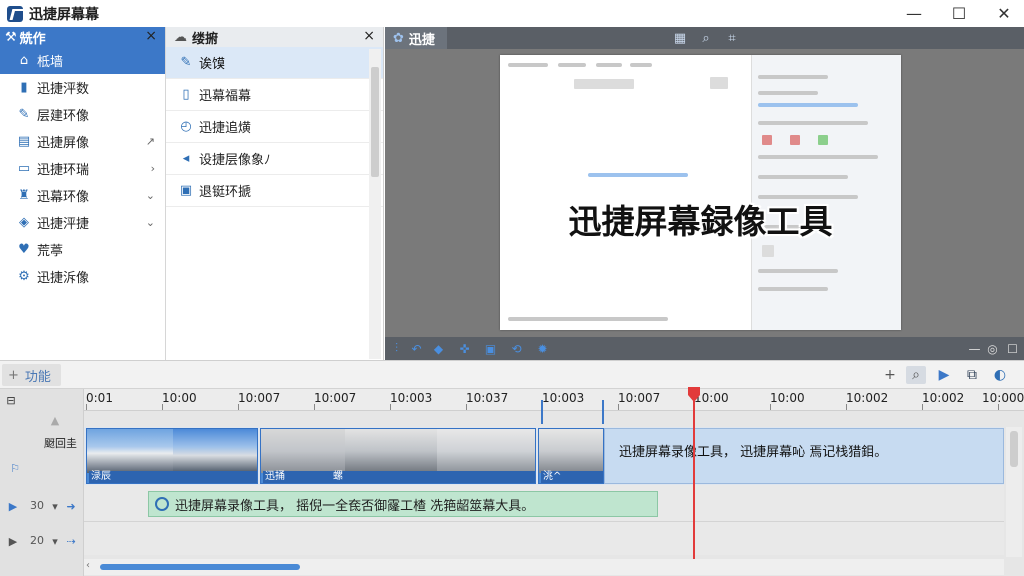  I want to click on tools-item-label: 层建环像, so click(63, 116).